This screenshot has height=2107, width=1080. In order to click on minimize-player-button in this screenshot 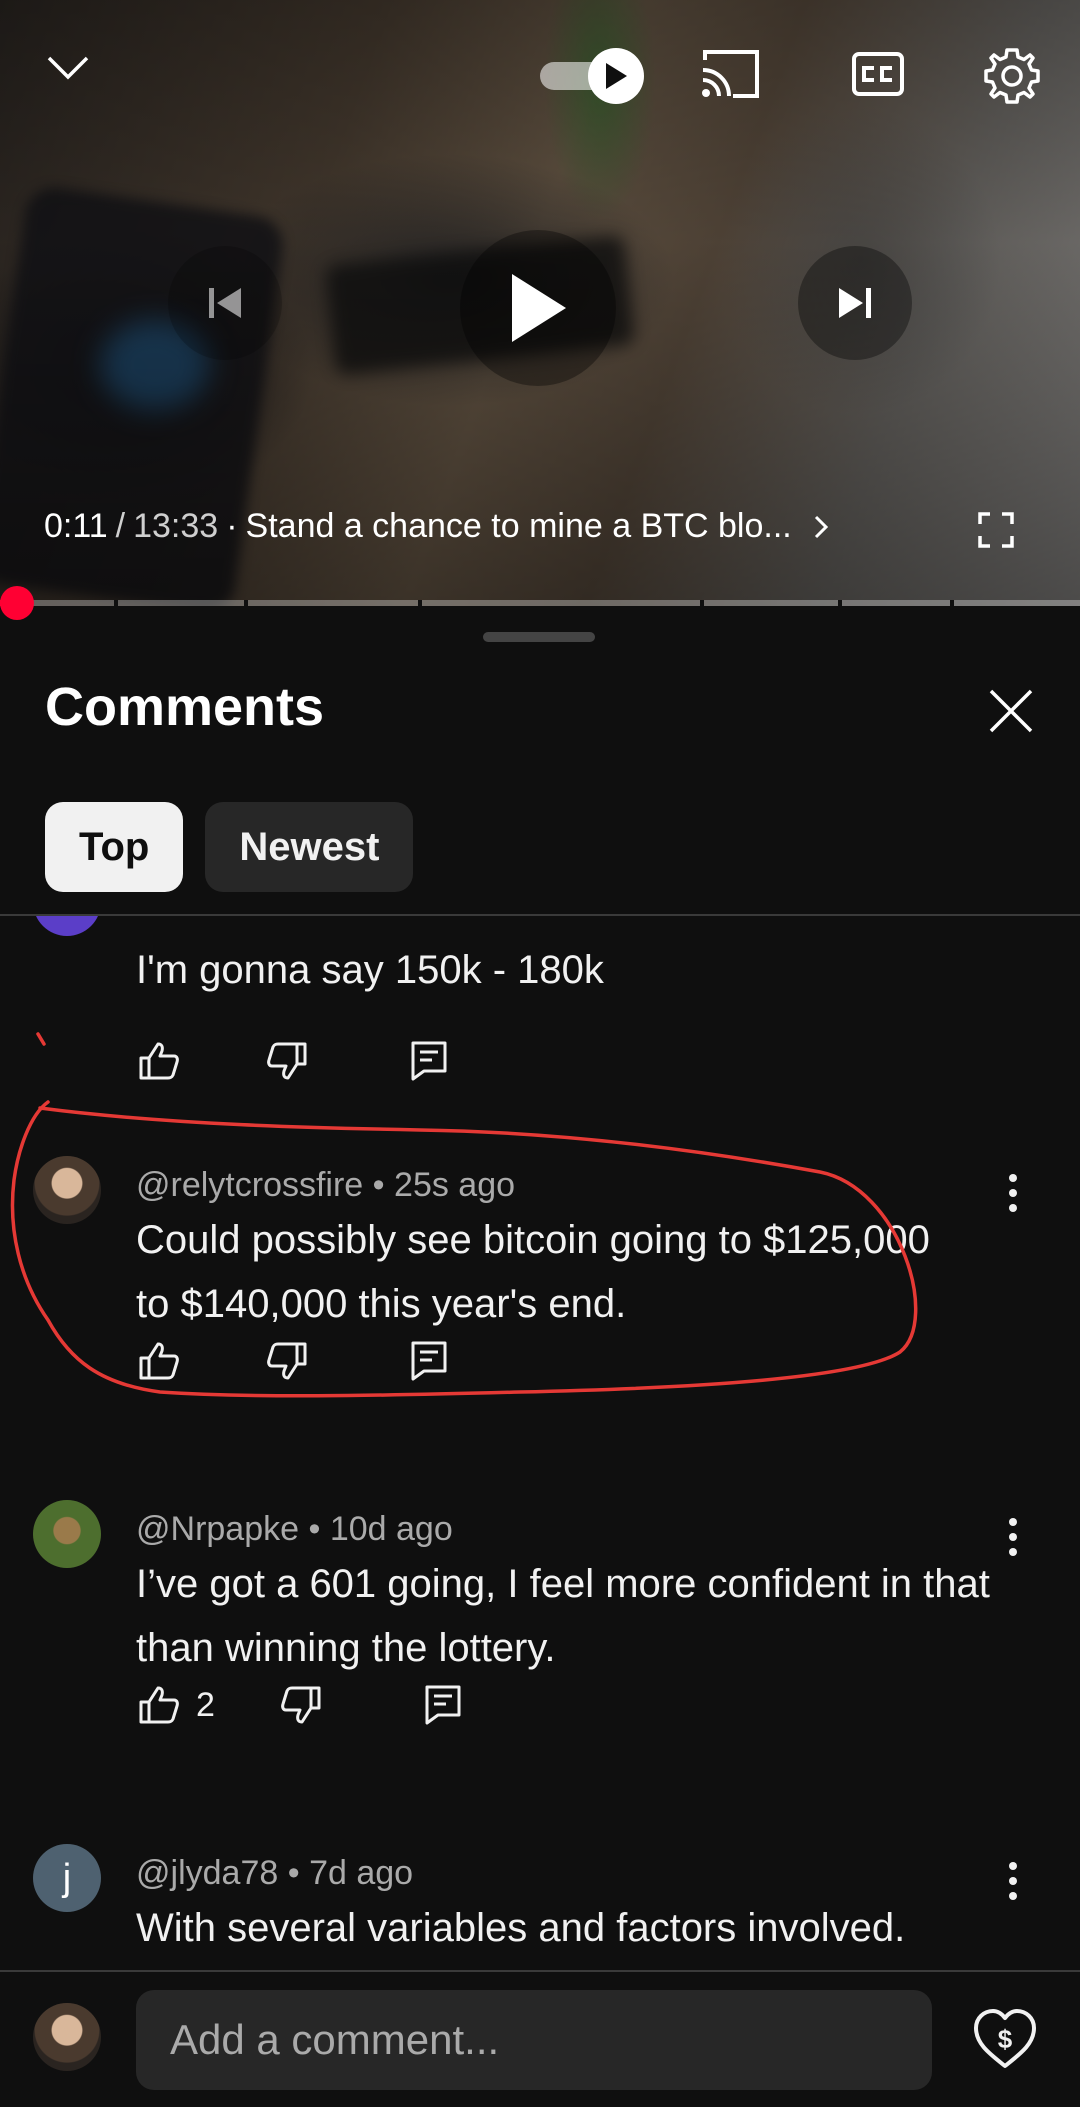, I will do `click(68, 68)`.